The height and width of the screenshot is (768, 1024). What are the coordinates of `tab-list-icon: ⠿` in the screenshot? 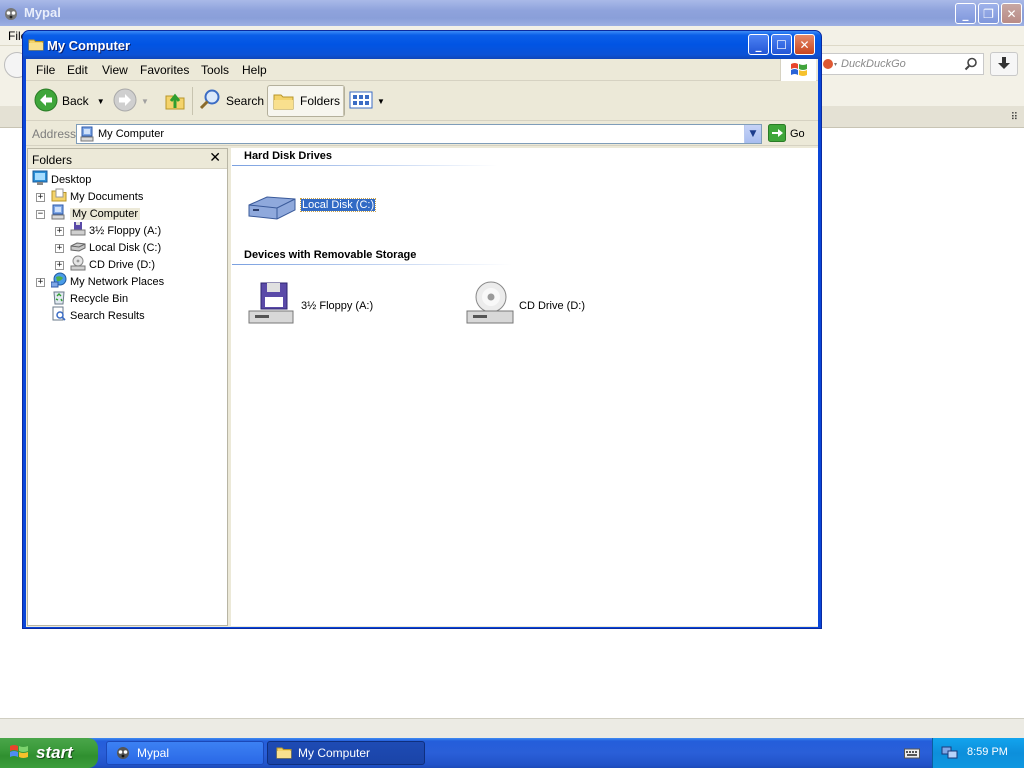 It's located at (1014, 117).